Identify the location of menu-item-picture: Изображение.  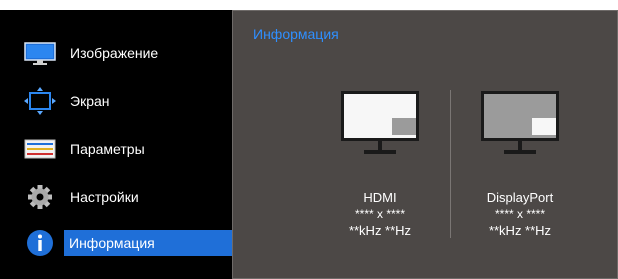
(116, 53).